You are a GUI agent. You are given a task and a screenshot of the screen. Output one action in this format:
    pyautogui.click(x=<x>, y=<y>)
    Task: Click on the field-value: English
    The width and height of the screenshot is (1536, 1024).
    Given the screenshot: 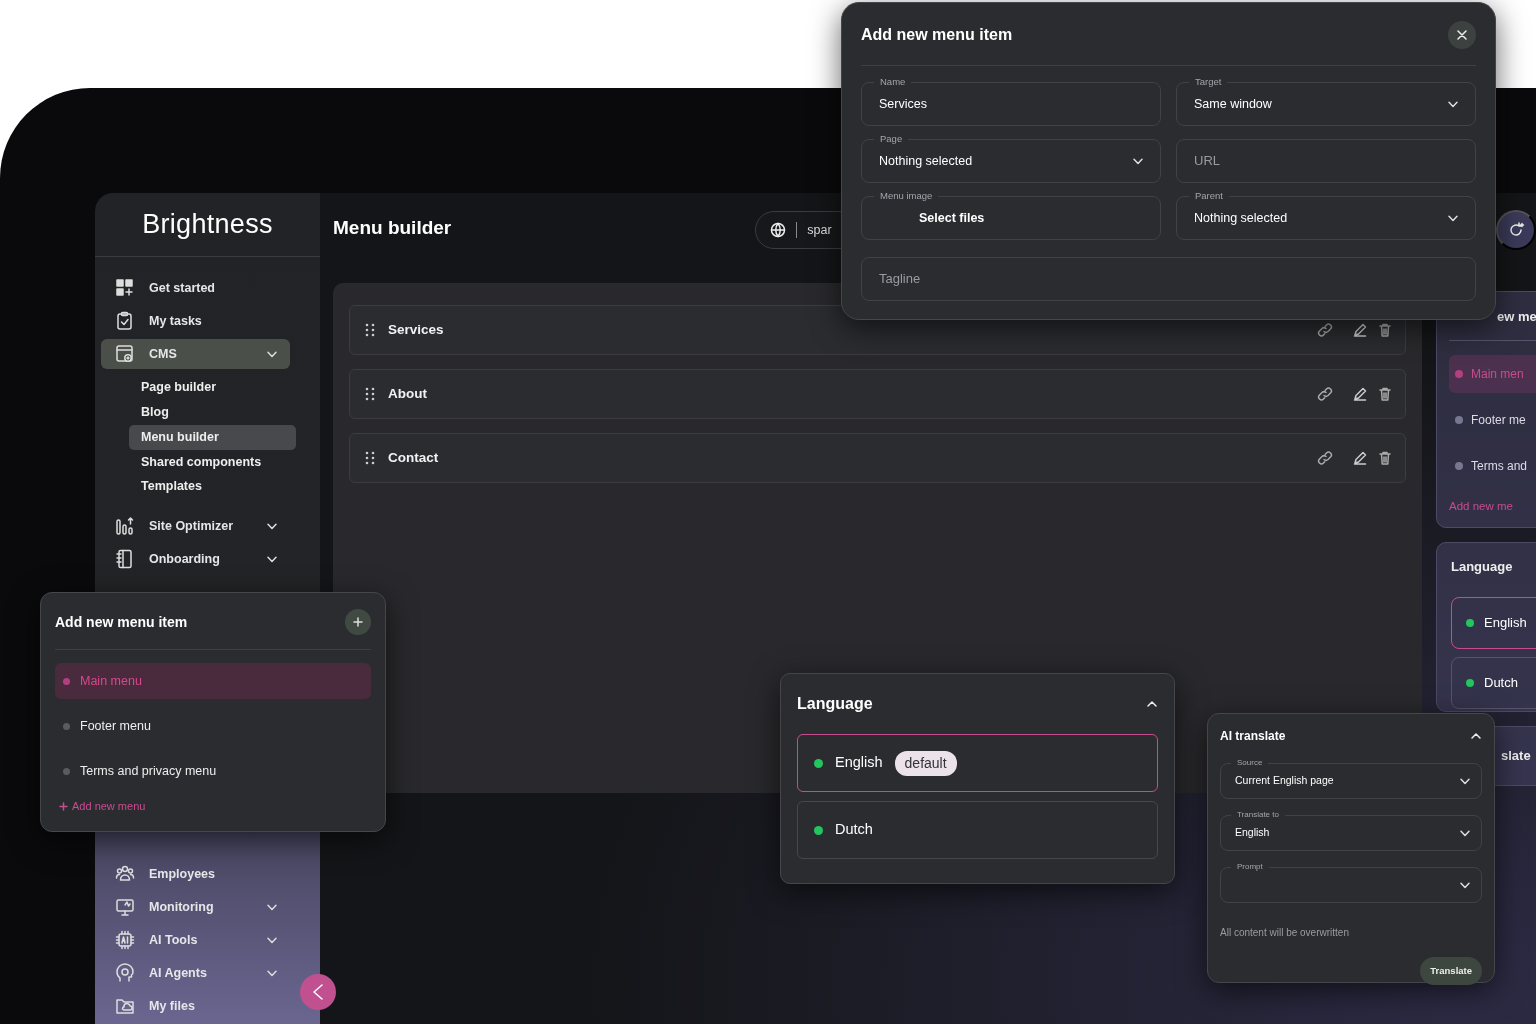 What is the action you would take?
    pyautogui.click(x=1253, y=833)
    